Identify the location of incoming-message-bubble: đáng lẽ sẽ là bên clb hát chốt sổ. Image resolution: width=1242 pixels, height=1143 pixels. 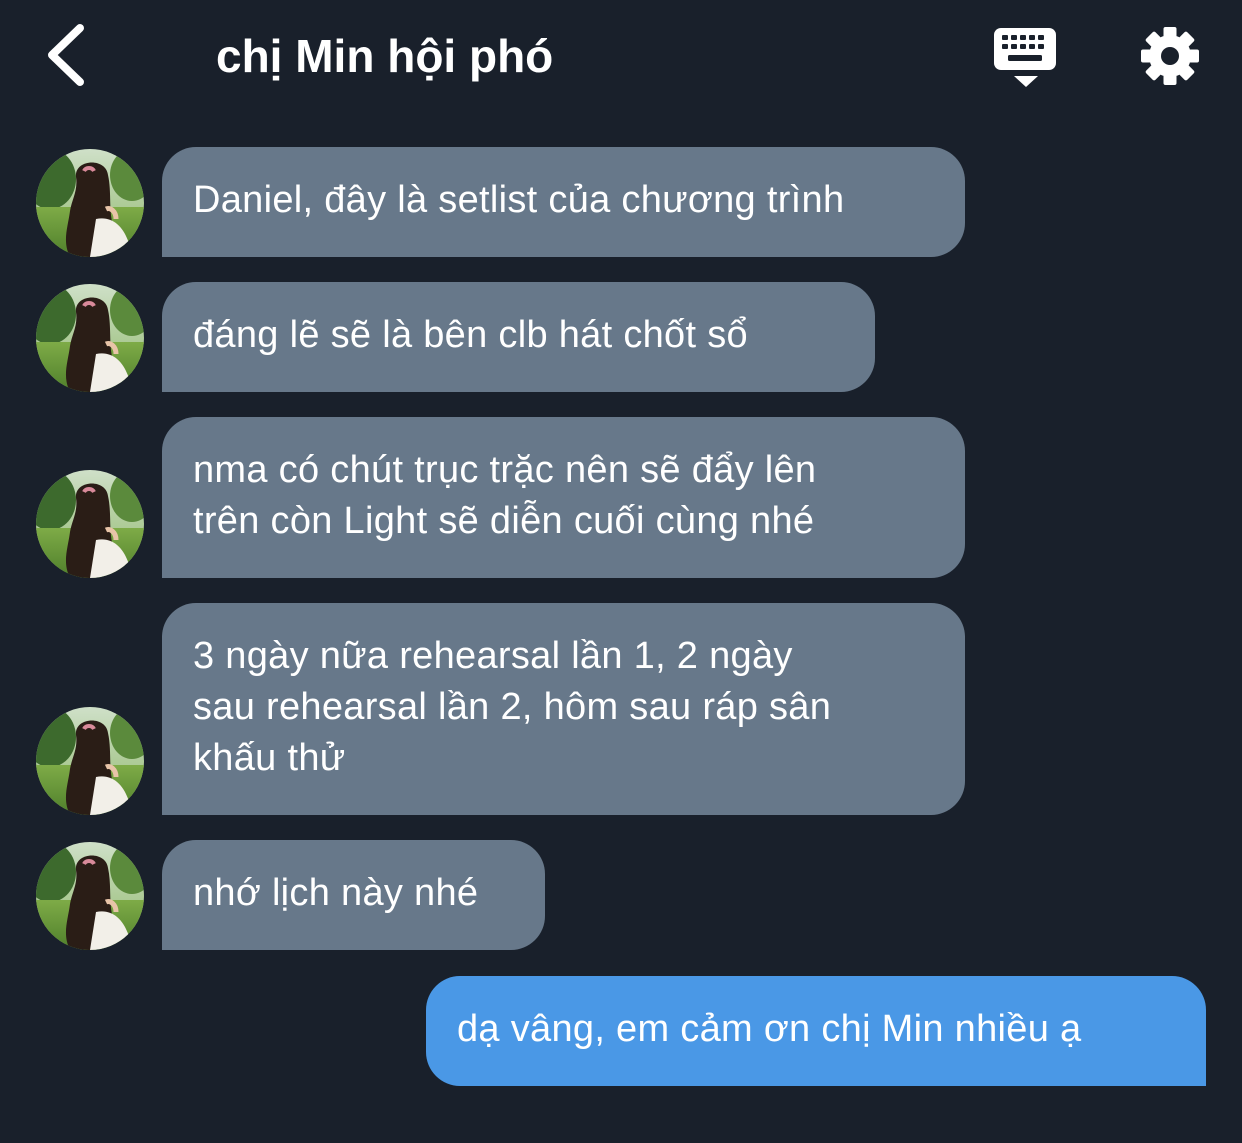
(518, 337).